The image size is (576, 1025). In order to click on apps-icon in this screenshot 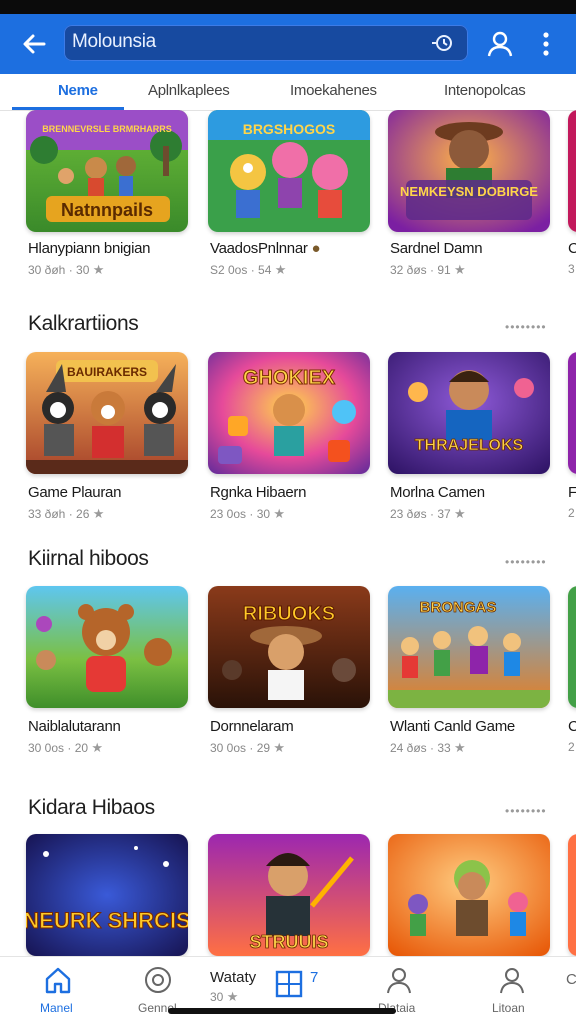, I will do `click(289, 984)`.